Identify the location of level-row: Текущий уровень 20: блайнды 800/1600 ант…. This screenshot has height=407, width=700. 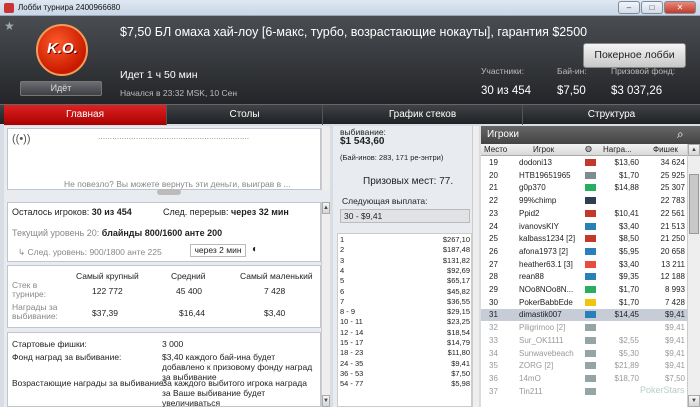
(117, 233).